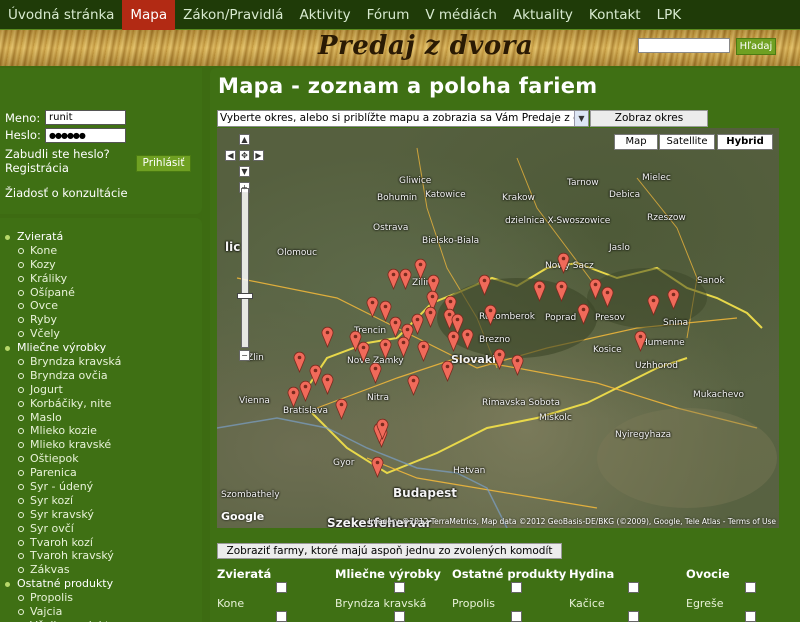  Describe the element at coordinates (388, 15) in the screenshot. I see `nav-item: Fórum` at that location.